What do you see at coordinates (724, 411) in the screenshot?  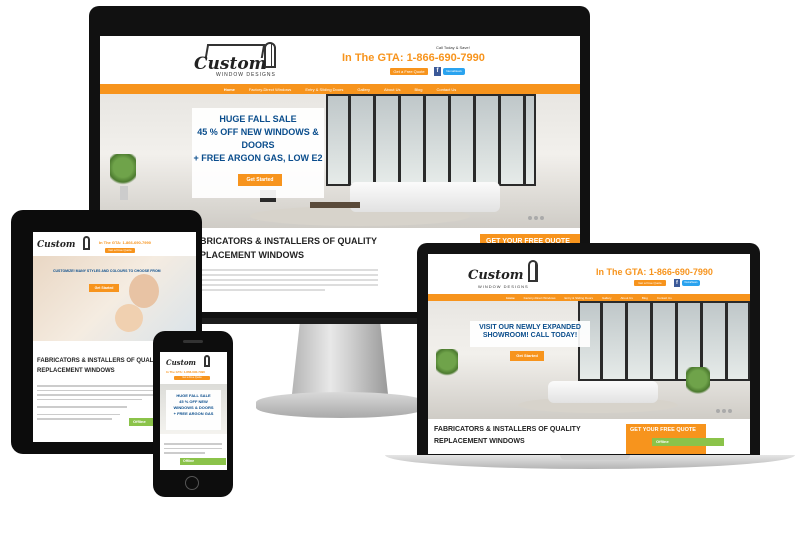 I see `laptop-slider-dots` at bounding box center [724, 411].